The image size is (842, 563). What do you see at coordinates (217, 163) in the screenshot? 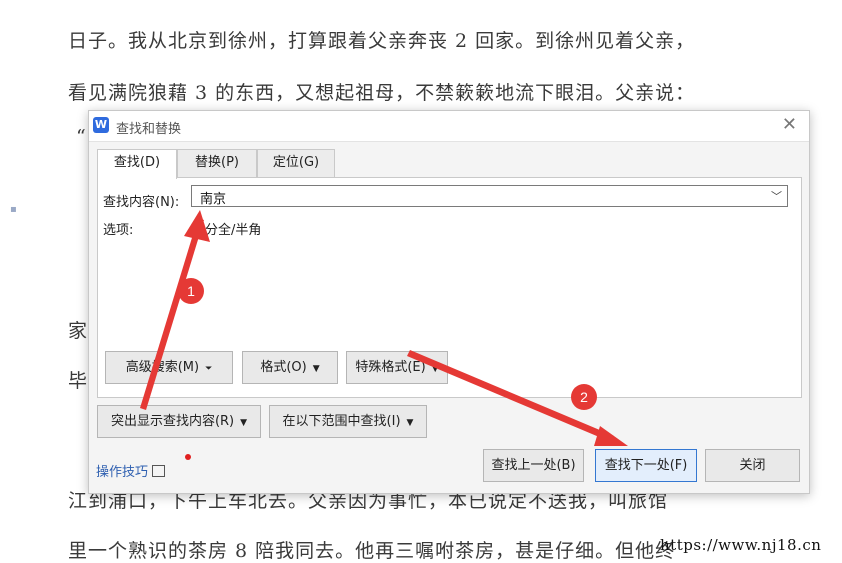
I see `tab-replace: 替换(P)` at bounding box center [217, 163].